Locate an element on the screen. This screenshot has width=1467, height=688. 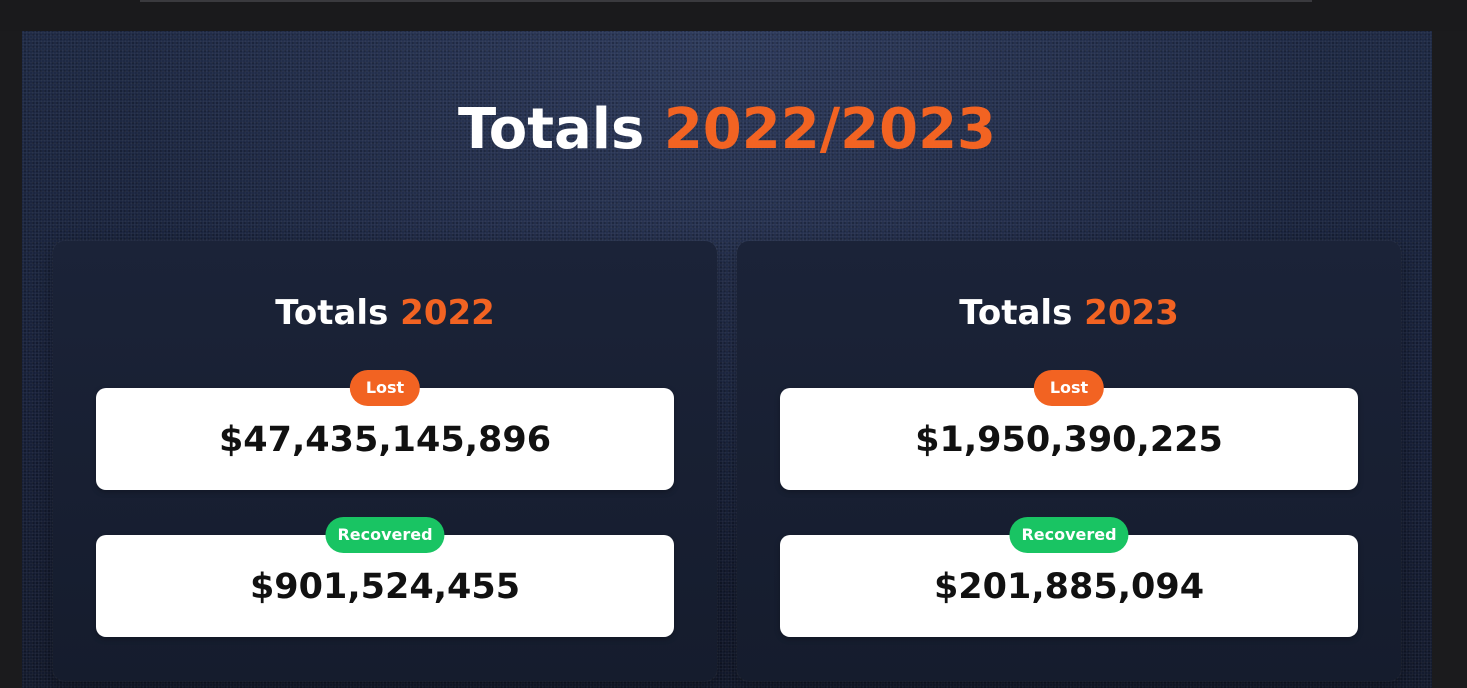
lost-card: Lost $1,950,390,225 is located at coordinates (1069, 430).